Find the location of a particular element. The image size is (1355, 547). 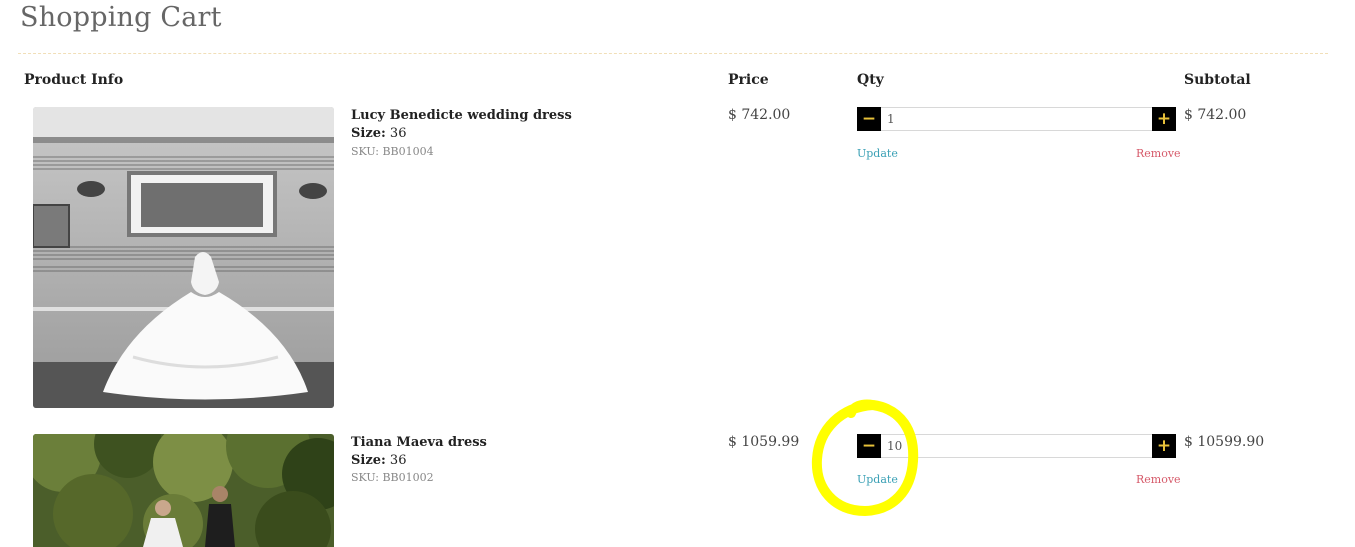

item-price: $ 1059.99 is located at coordinates (764, 442).